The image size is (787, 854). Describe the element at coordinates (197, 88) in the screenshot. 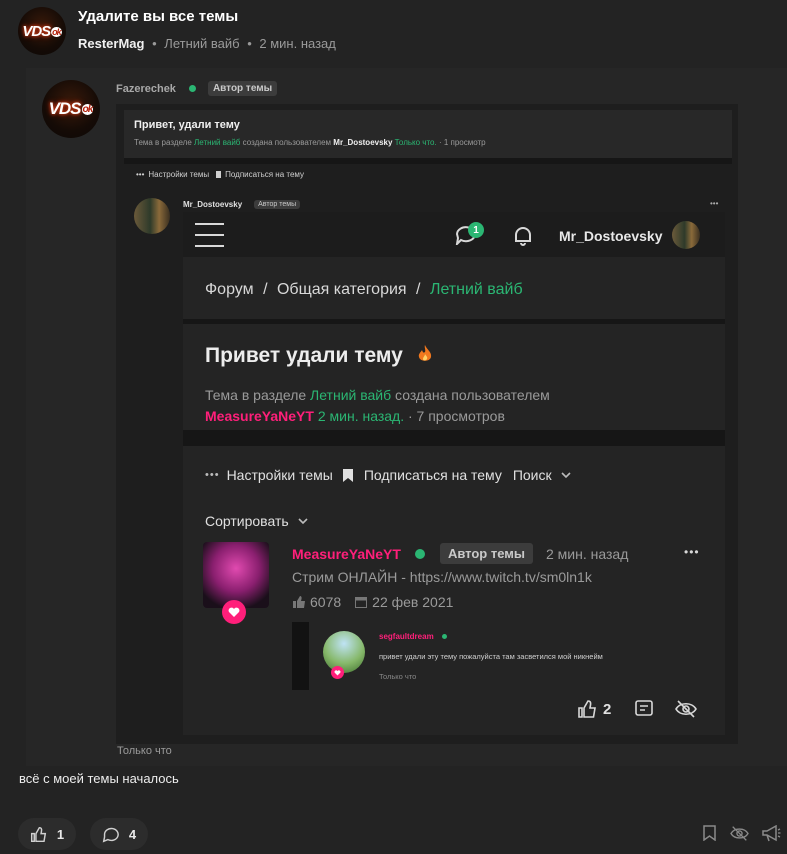

I see `post-author-row: Fazerechek Автор темы` at that location.